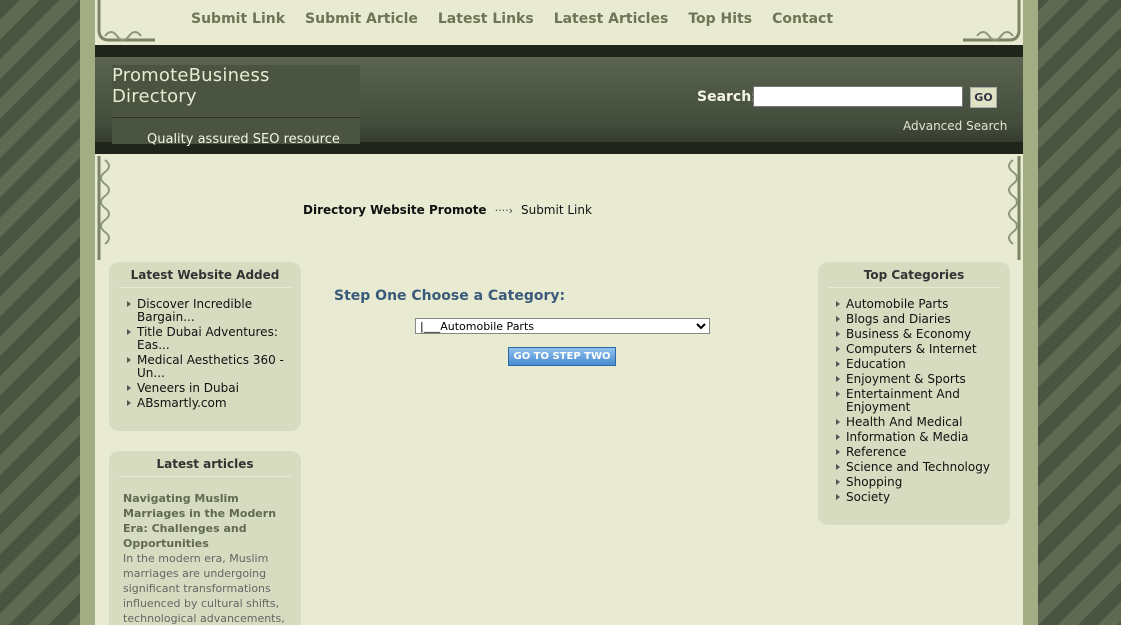 This screenshot has height=625, width=1121. Describe the element at coordinates (562, 356) in the screenshot. I see `go-to-step-two-button: GO TO STEP TWO` at that location.